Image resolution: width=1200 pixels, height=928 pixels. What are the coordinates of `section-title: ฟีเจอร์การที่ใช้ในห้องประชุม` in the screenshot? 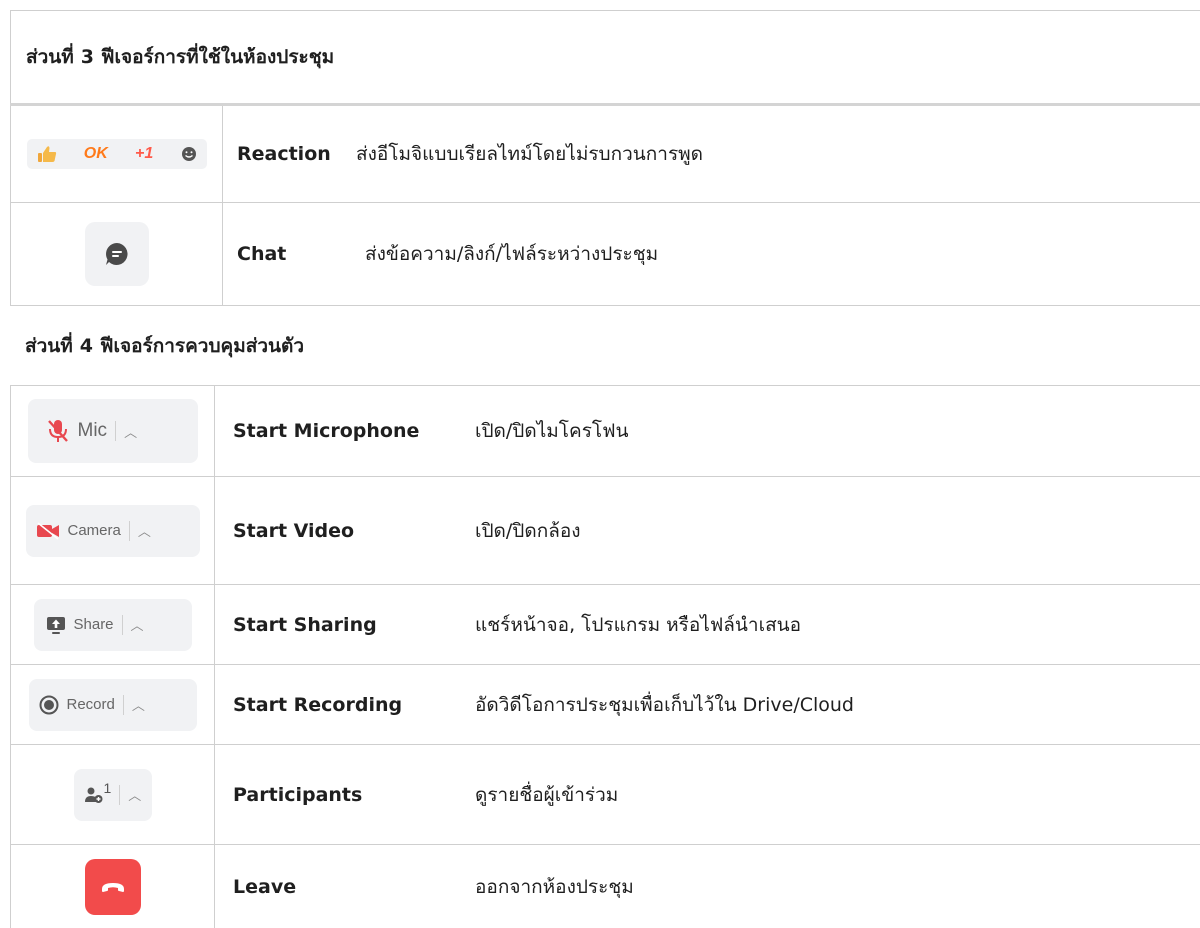 It's located at (218, 57).